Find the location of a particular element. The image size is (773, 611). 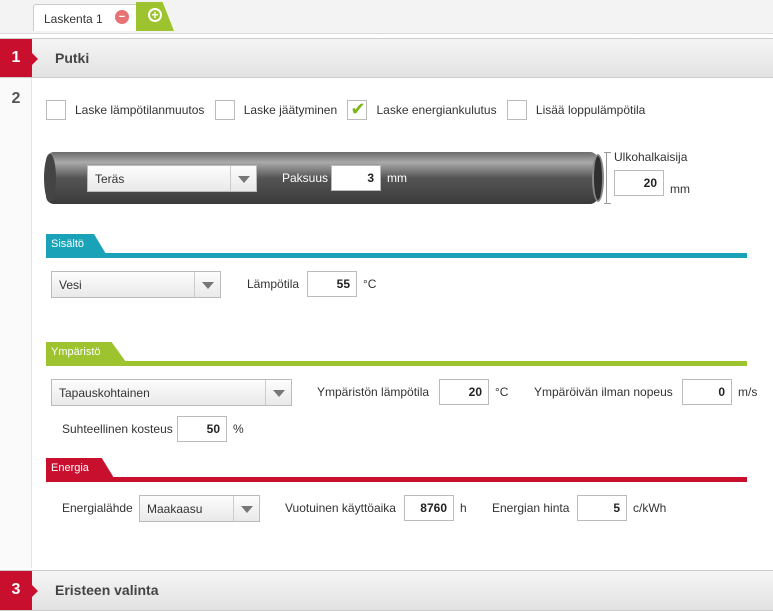

tab-laskenta-1: Laskenta 1 − is located at coordinates (88, 17).